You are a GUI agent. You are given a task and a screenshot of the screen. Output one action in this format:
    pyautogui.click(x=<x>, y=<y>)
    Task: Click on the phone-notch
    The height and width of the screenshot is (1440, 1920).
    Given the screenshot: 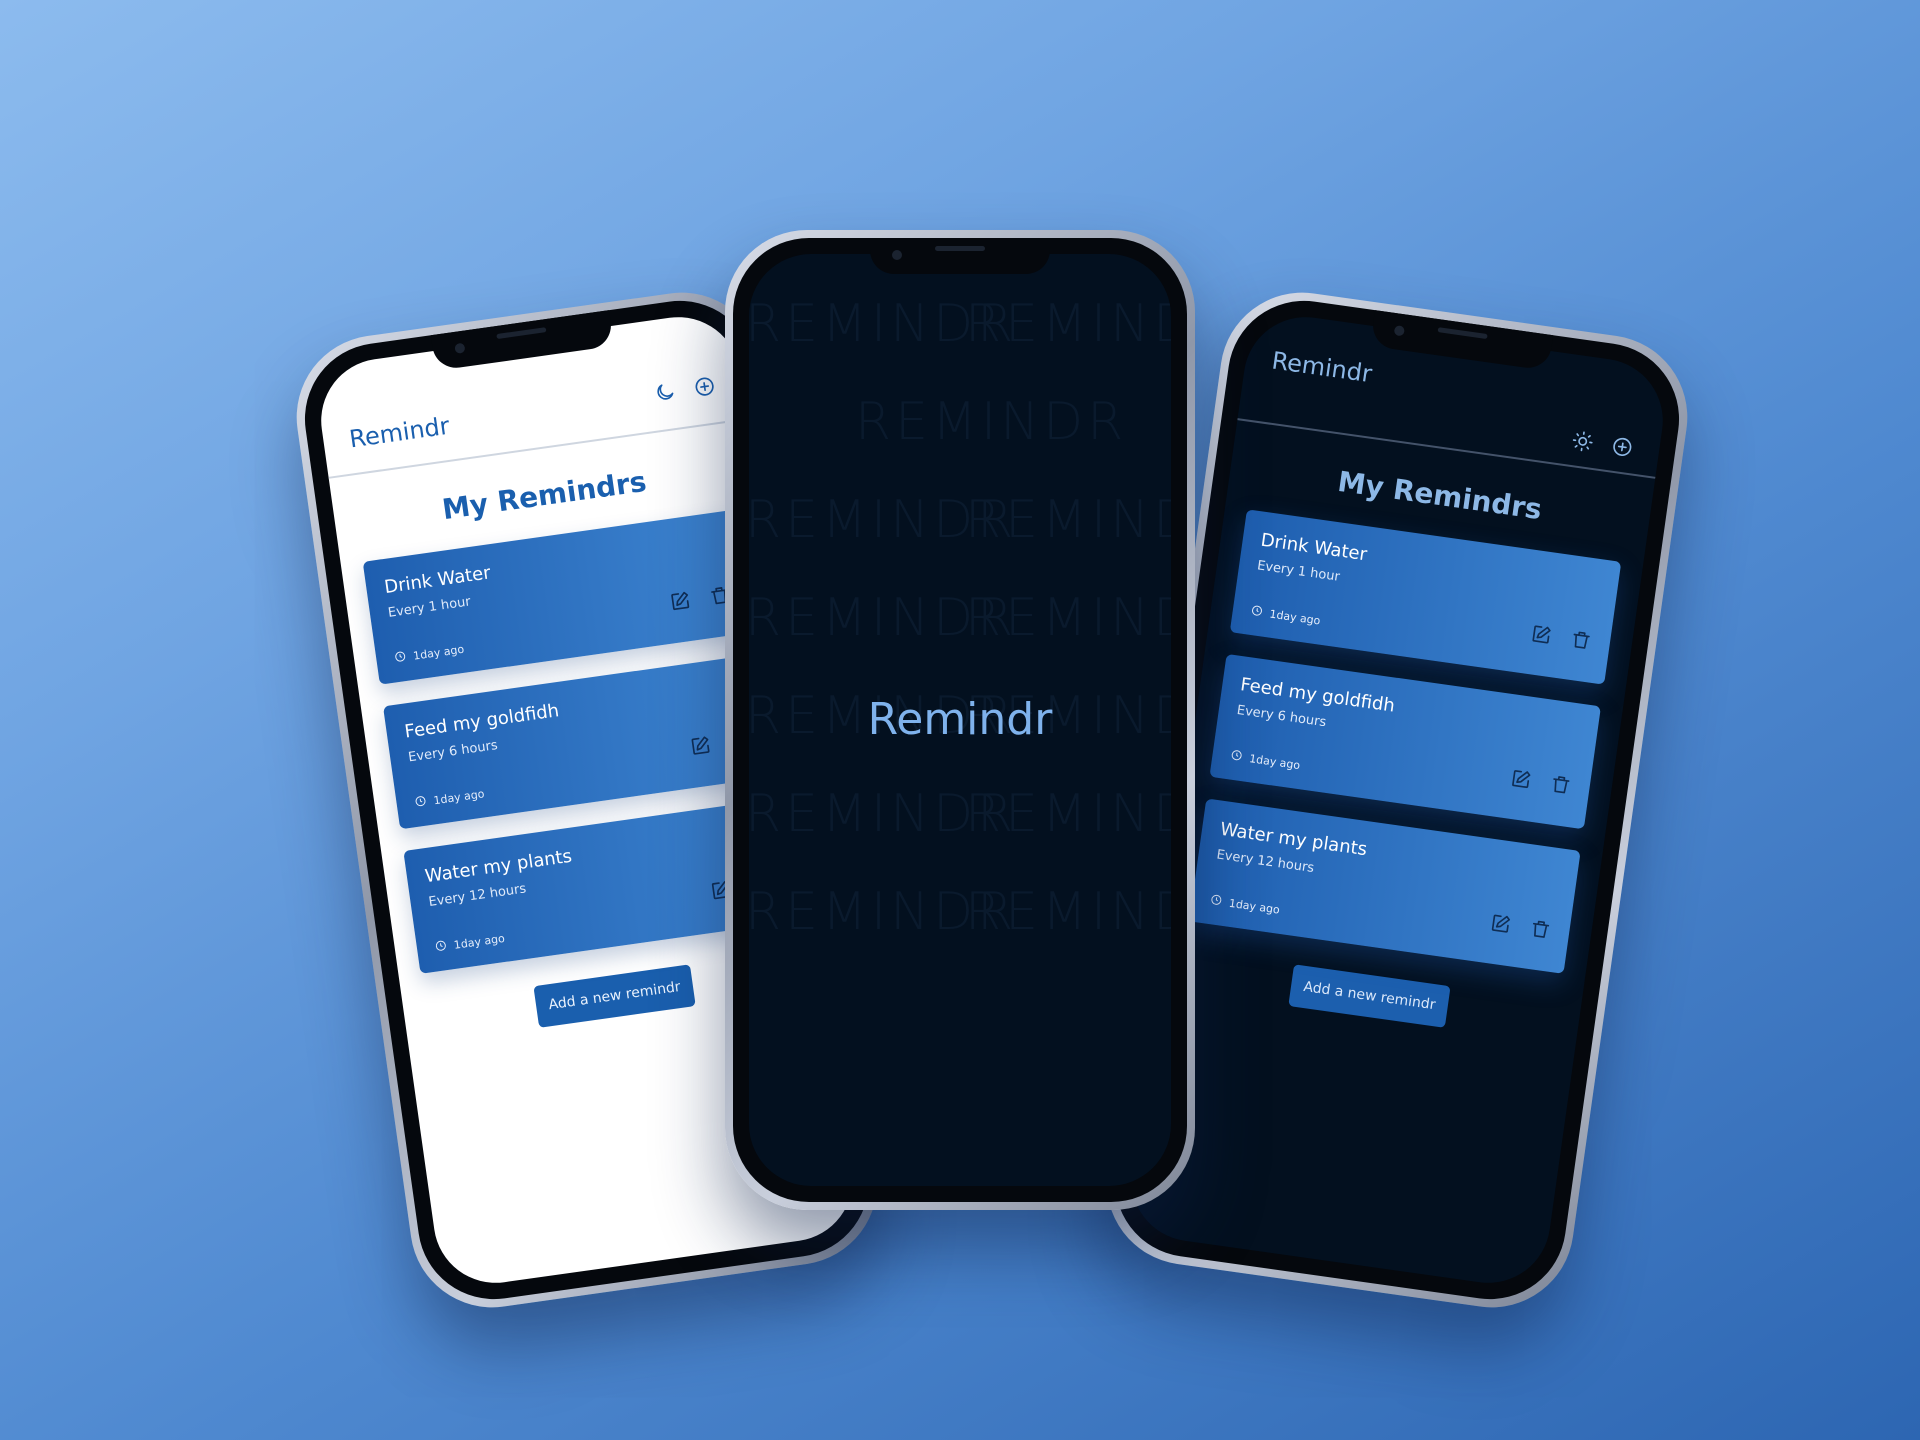 What is the action you would take?
    pyautogui.click(x=960, y=256)
    